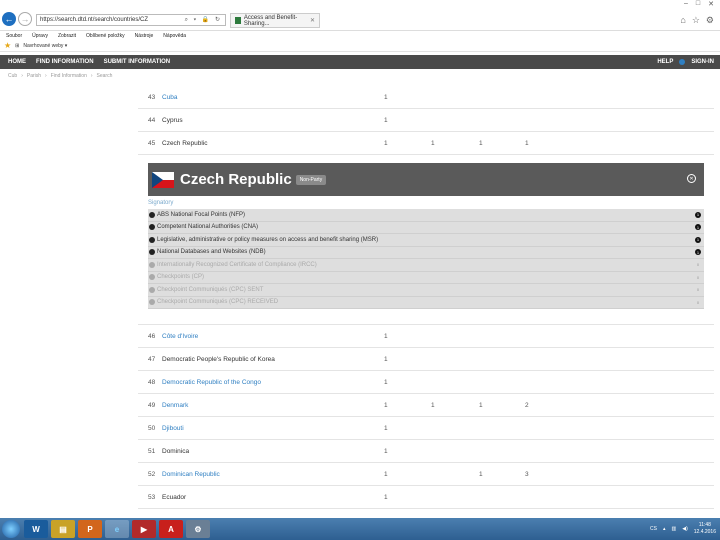 The image size is (720, 540). Describe the element at coordinates (426, 120) in the screenshot. I see `table-row: 44 Cyprus 1` at that location.